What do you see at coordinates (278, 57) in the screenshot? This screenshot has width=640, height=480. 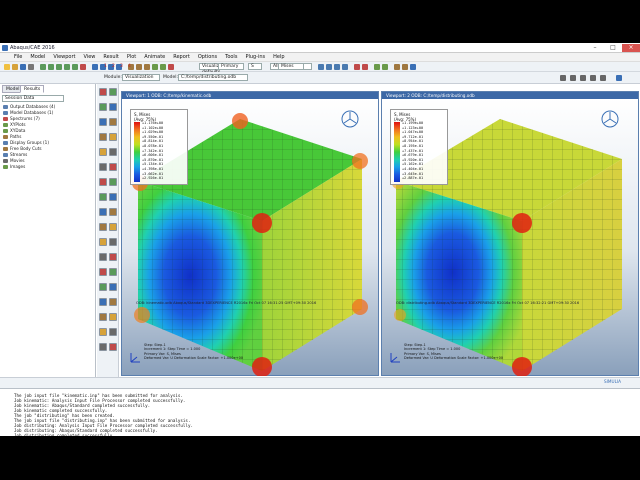 I see `menu-help: Help` at bounding box center [278, 57].